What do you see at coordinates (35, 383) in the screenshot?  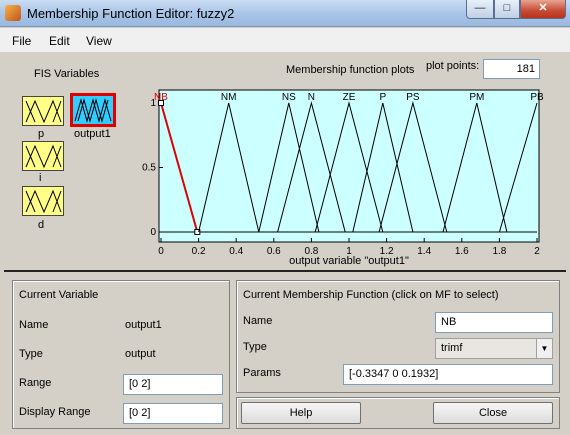 I see `cv-range-label: Range` at bounding box center [35, 383].